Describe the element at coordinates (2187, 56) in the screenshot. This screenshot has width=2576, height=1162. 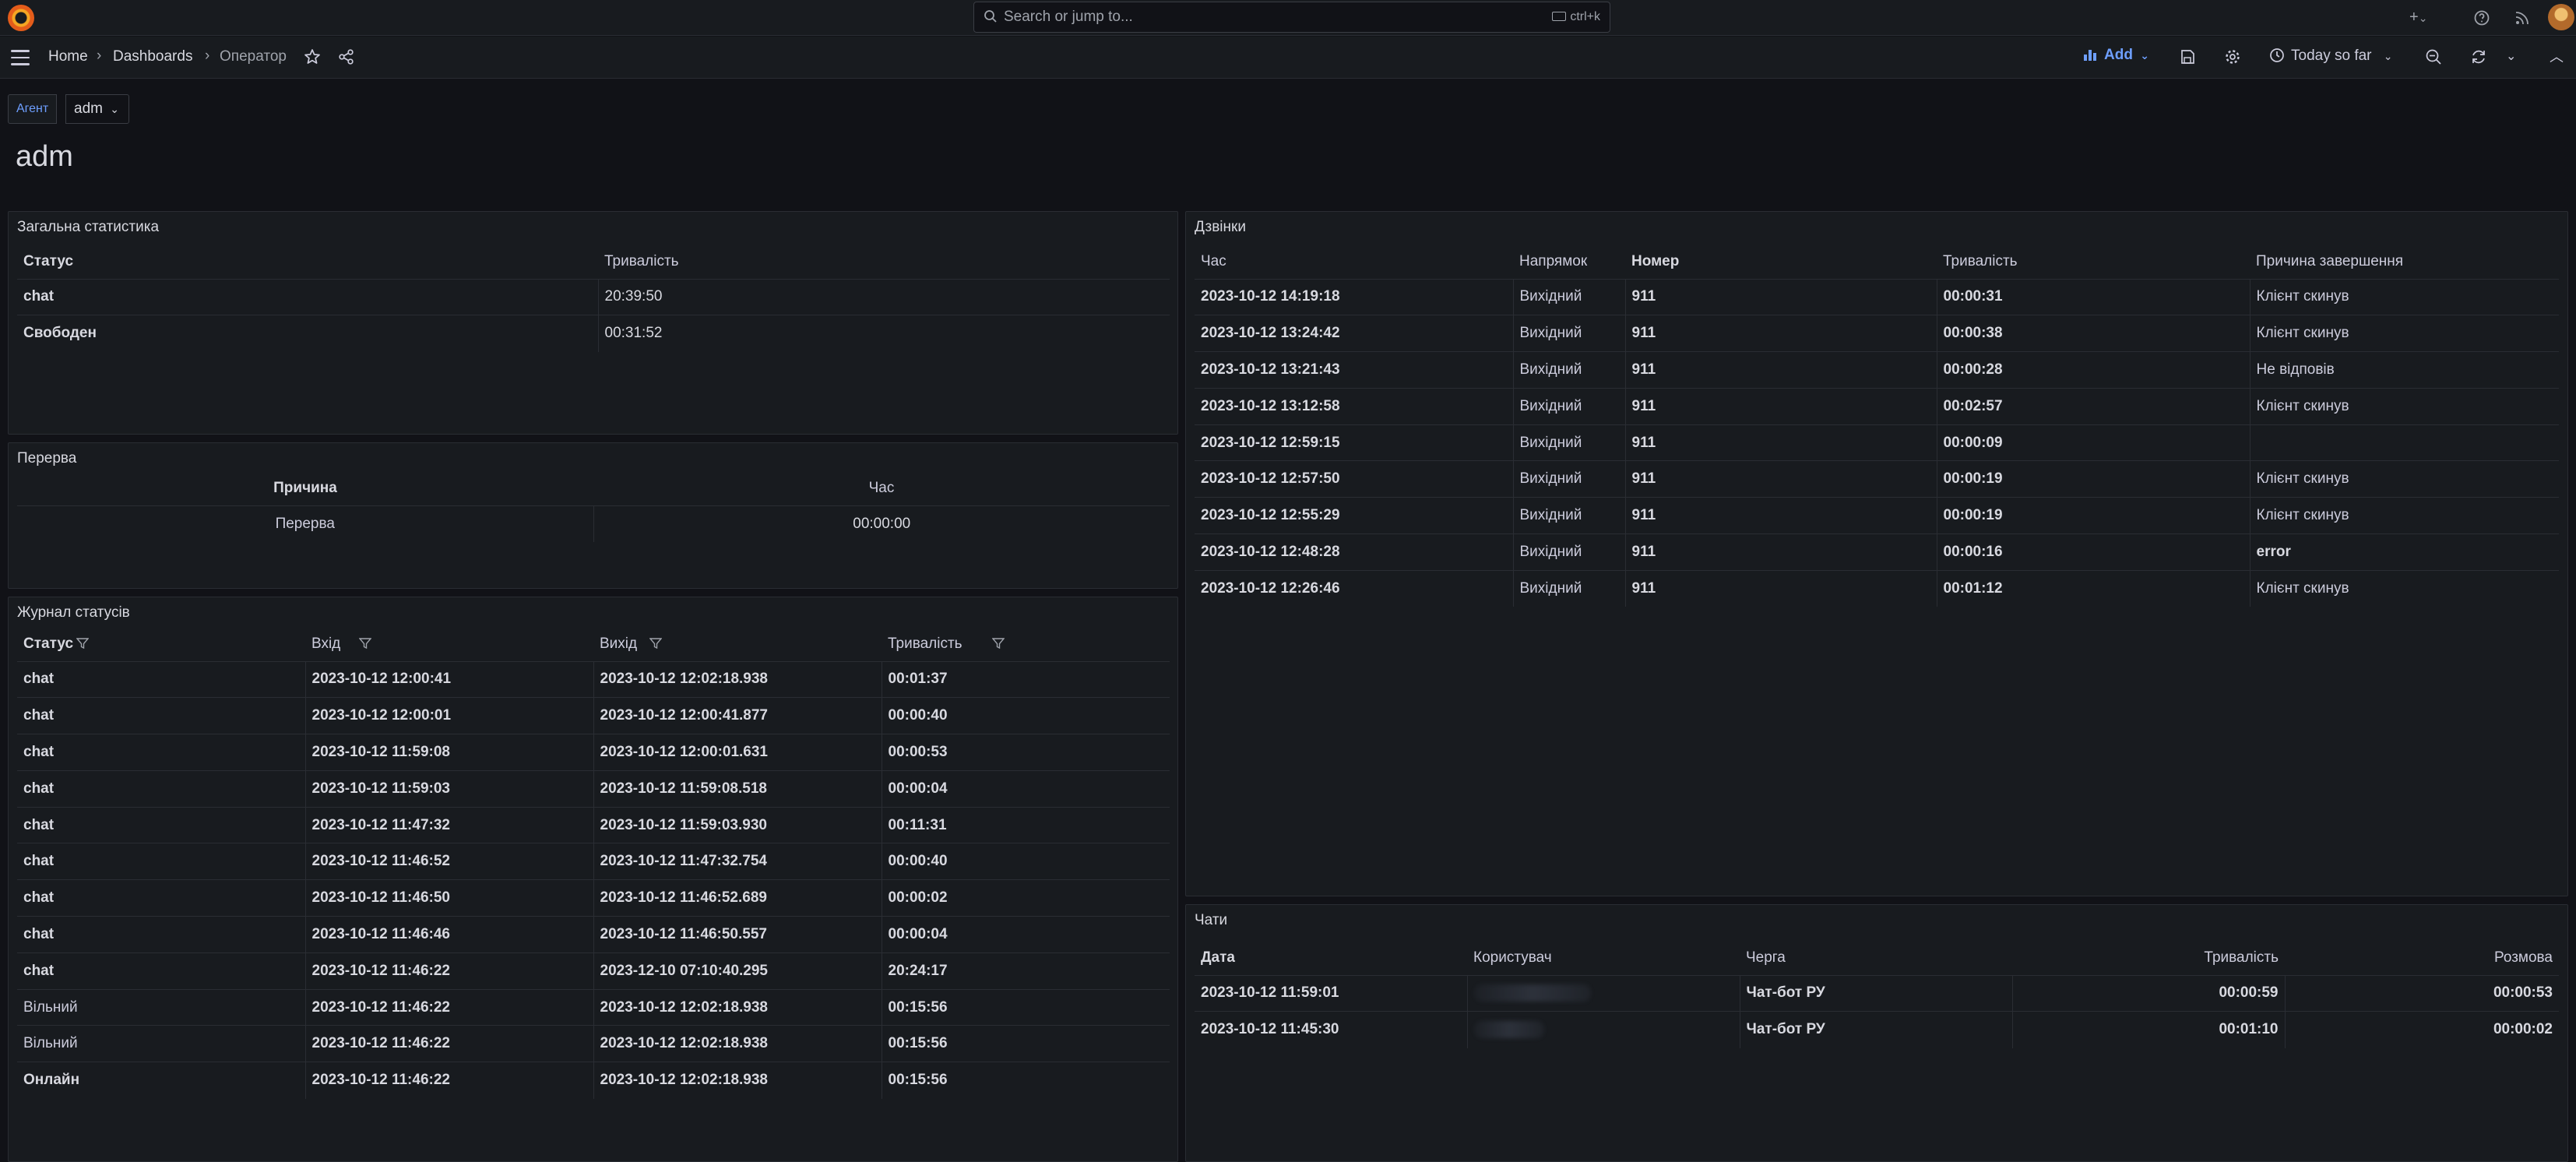
I see `save-icon` at that location.